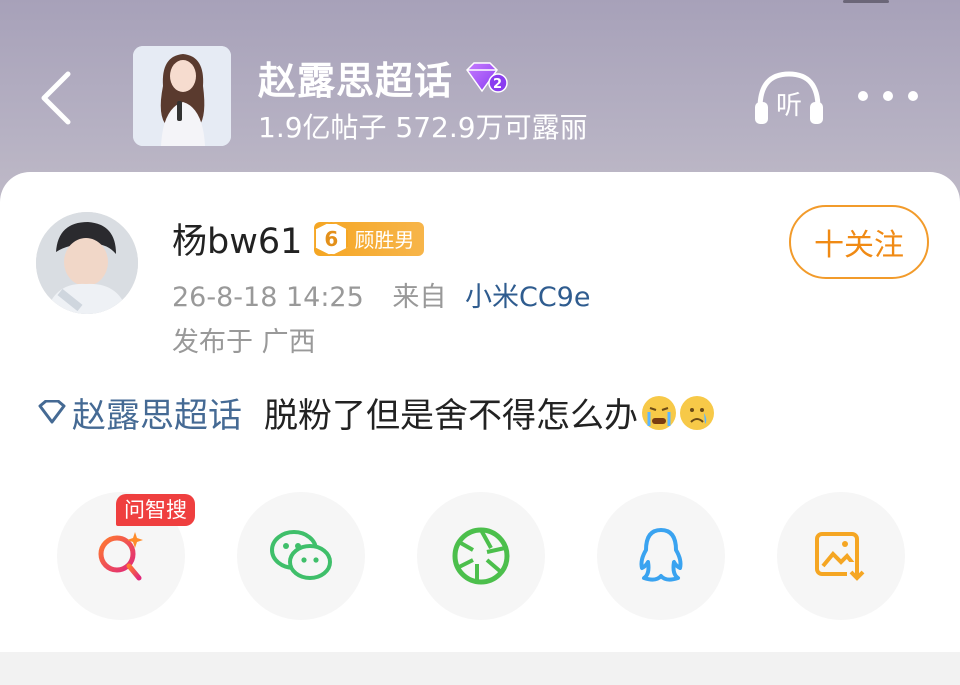  I want to click on fan-level-badge: 6 顾胜男, so click(369, 238).